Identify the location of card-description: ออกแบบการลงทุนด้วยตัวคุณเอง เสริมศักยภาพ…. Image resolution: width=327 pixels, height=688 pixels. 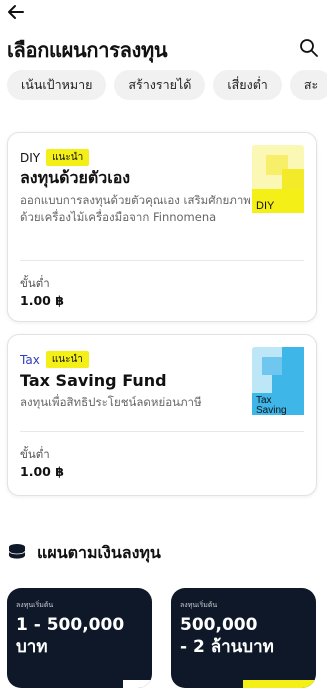
(135, 208).